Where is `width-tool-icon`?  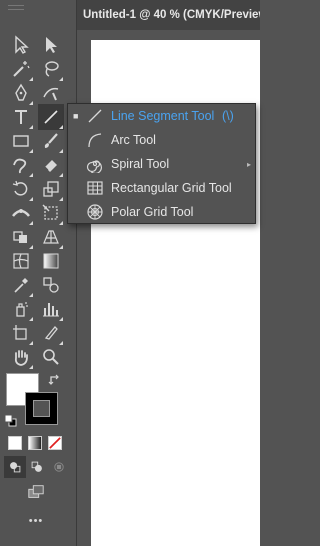 width-tool-icon is located at coordinates (21, 213).